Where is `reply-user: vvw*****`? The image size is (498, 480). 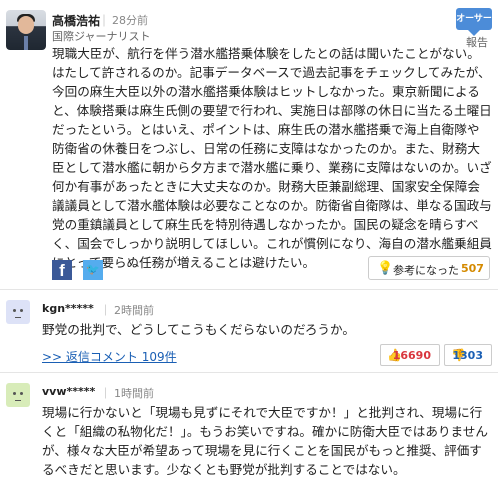
reply-user: vvw***** is located at coordinates (68, 391).